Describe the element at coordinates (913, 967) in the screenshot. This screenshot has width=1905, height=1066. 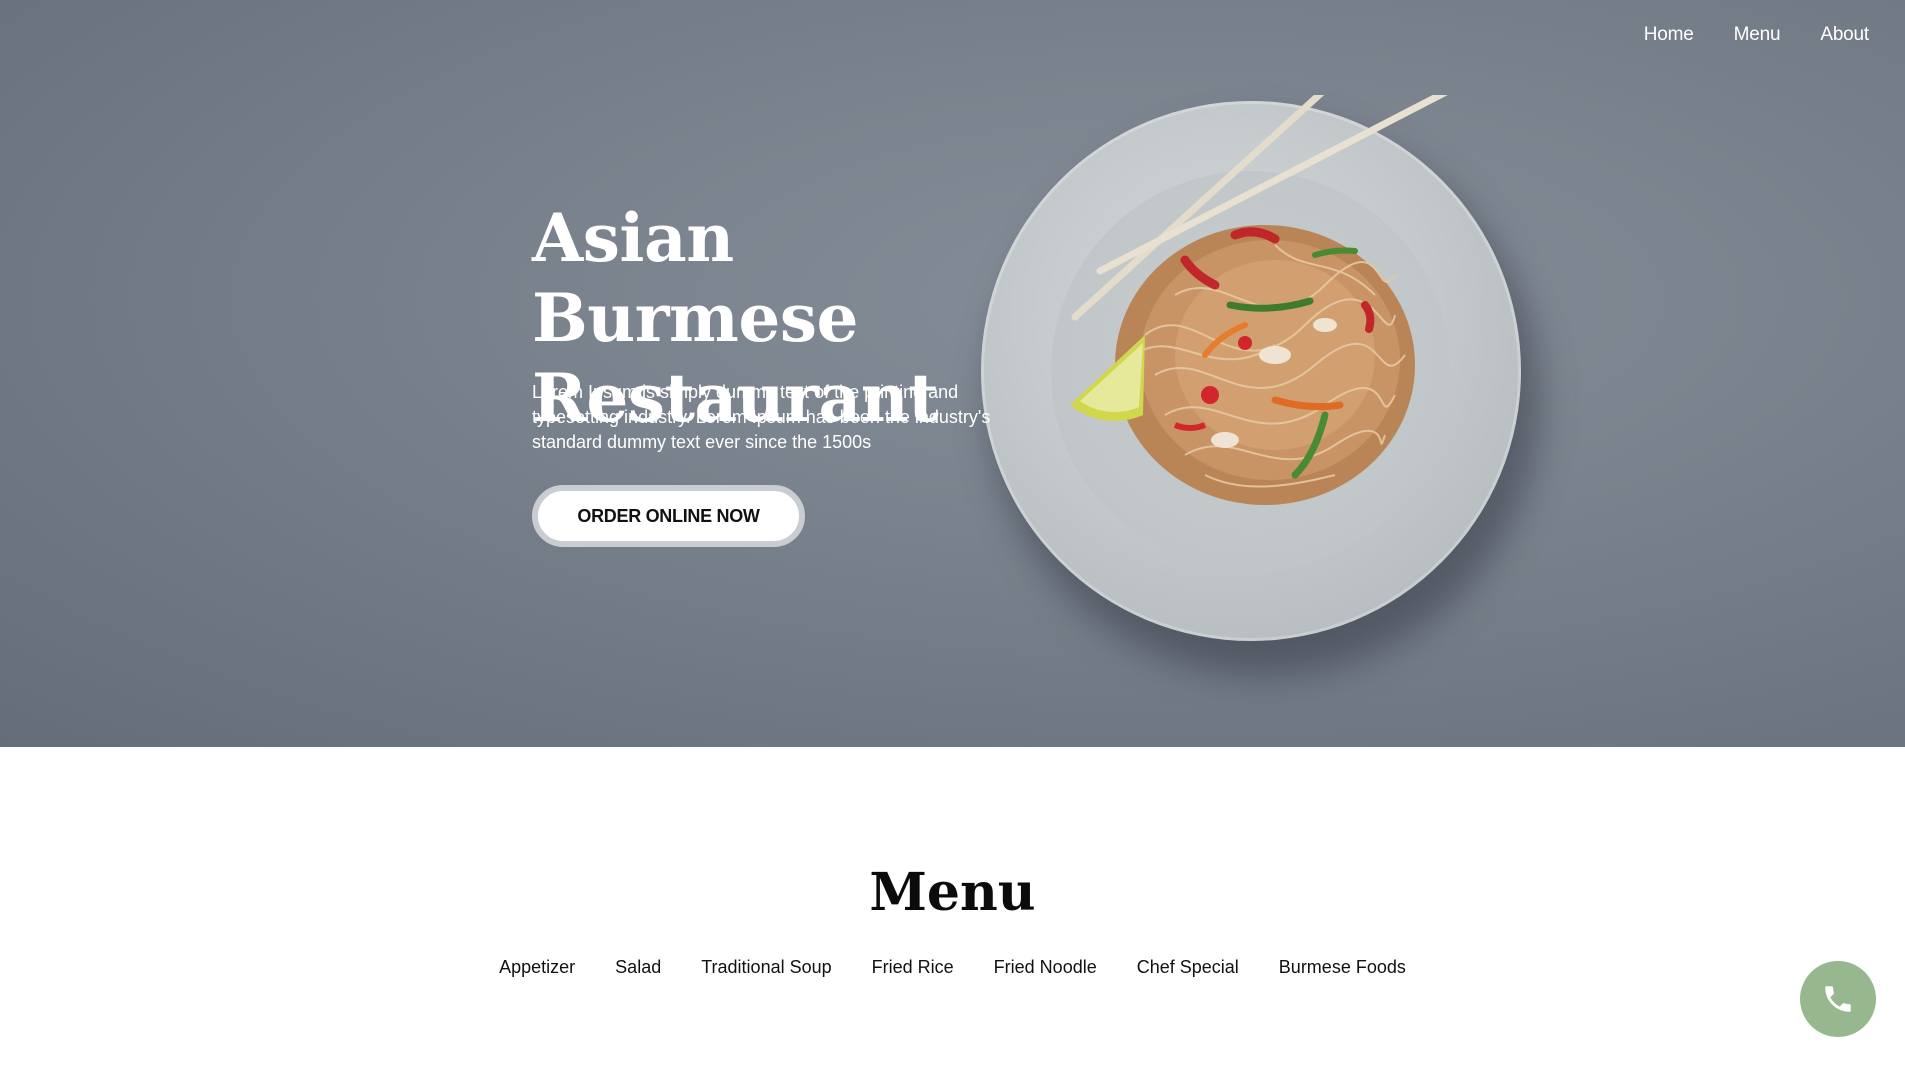
I see `menu-tab-fried-rice: Fried Rice` at that location.